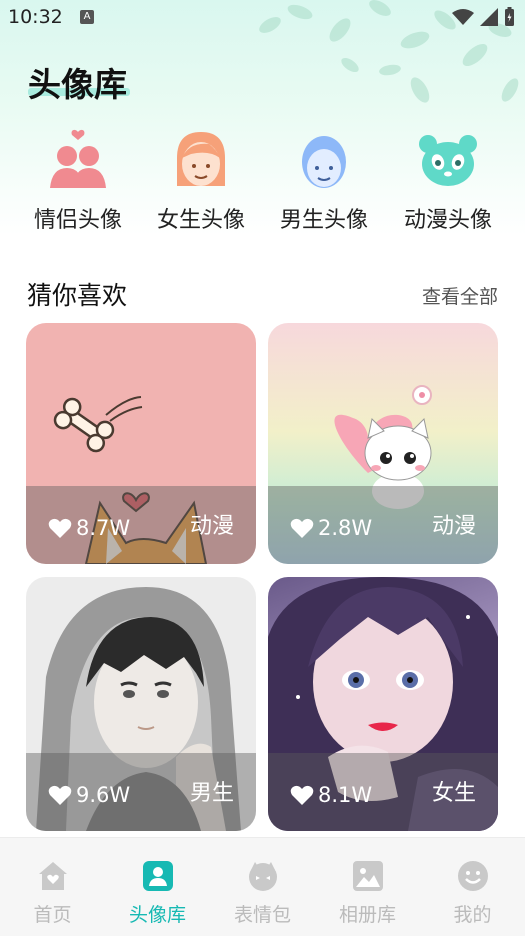 The width and height of the screenshot is (525, 936). I want to click on status-time: 10:32, so click(35, 17).